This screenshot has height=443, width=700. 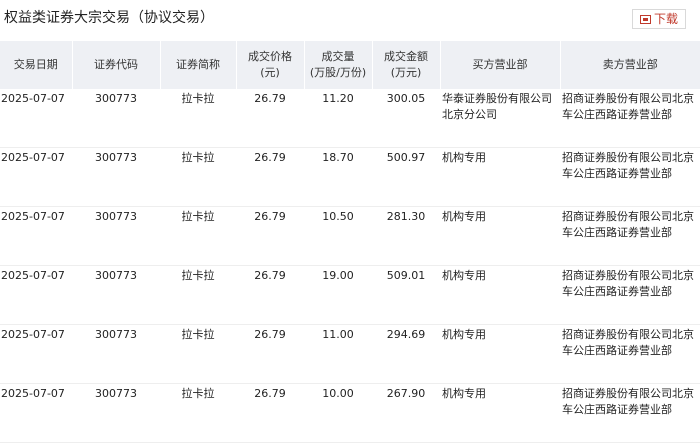 What do you see at coordinates (198, 65) in the screenshot?
I see `column-header-security-name: 证券简称` at bounding box center [198, 65].